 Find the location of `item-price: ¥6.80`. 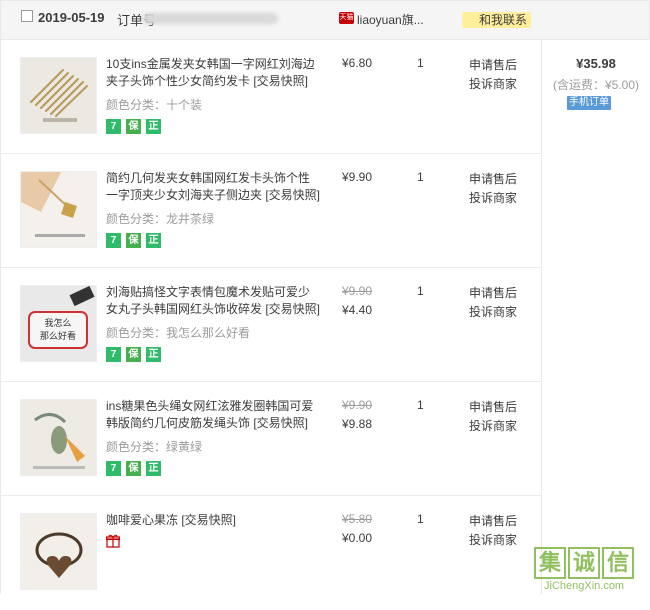

item-price: ¥6.80 is located at coordinates (357, 63).